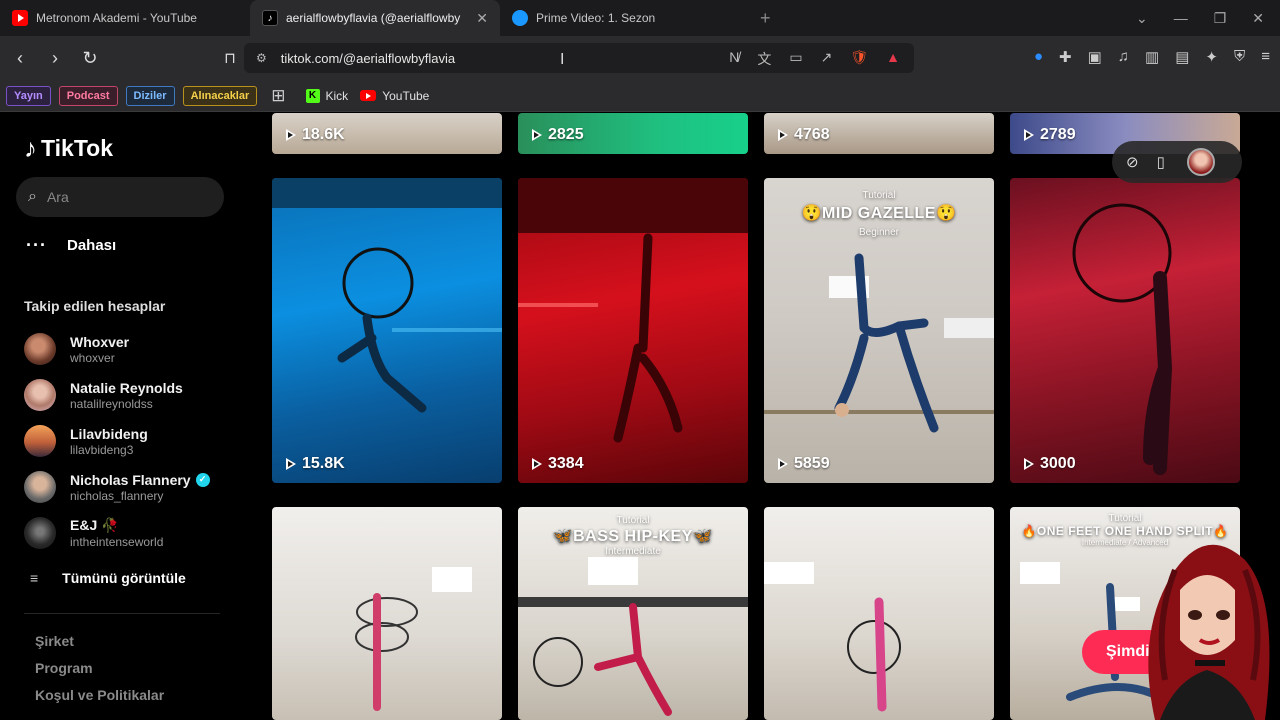 This screenshot has height=720, width=1280. I want to click on extension-s-icon: ●, so click(1038, 57).